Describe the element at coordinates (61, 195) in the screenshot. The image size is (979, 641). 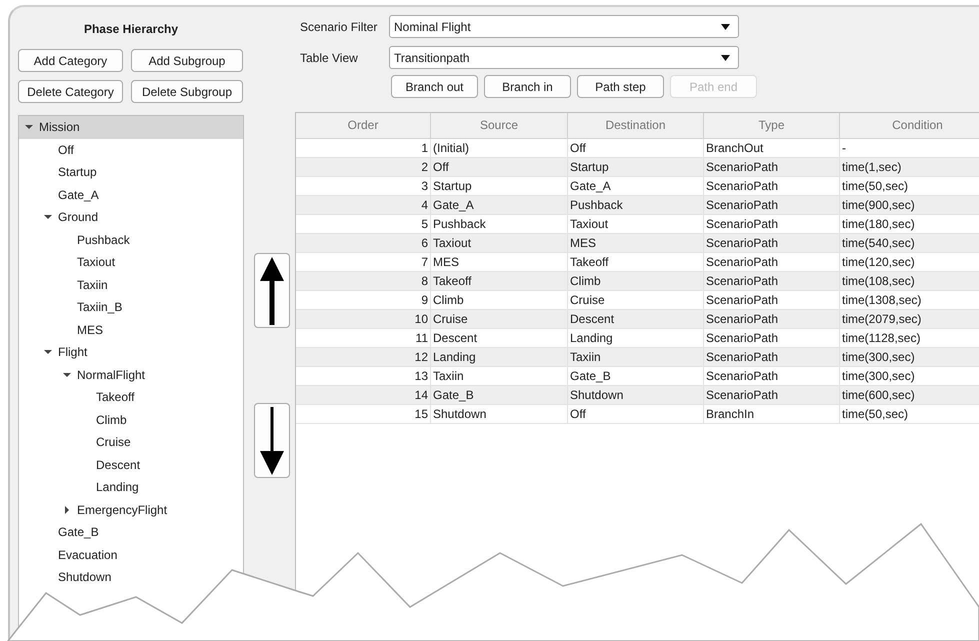
I see `tree-item: Gate_A` at that location.